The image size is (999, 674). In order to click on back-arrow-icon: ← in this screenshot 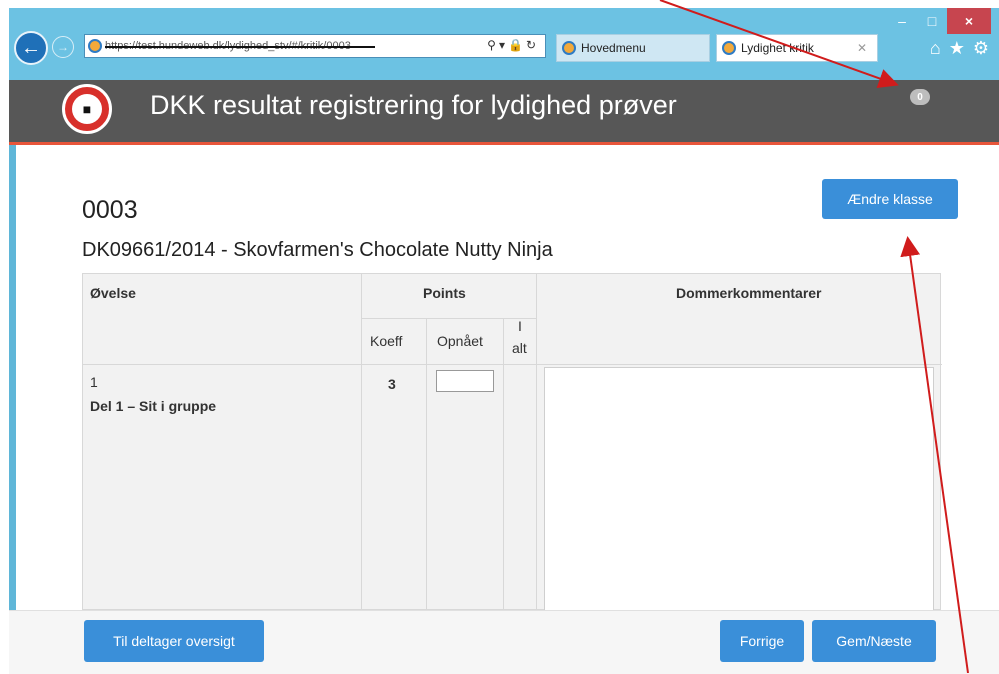, I will do `click(31, 47)`.